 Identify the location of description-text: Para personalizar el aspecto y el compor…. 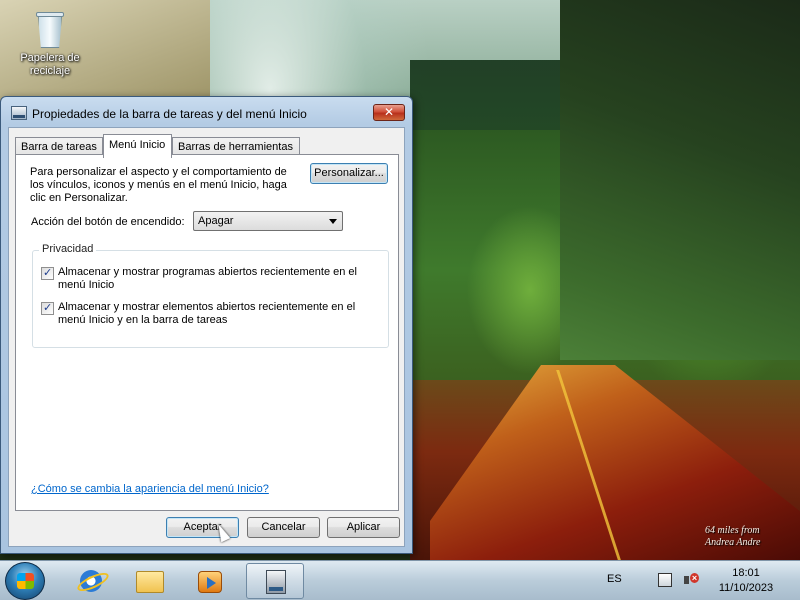
(158, 185).